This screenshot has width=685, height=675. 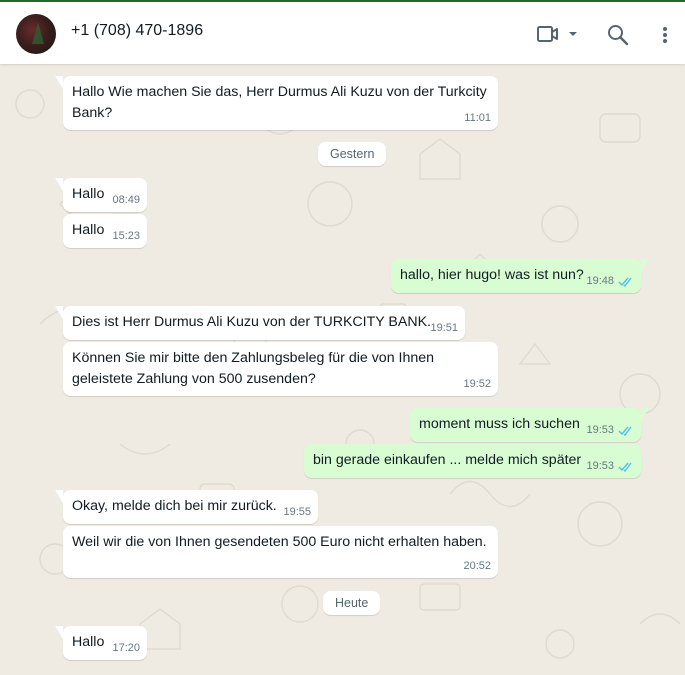 What do you see at coordinates (573, 34) in the screenshot?
I see `dropdown-caret-icon` at bounding box center [573, 34].